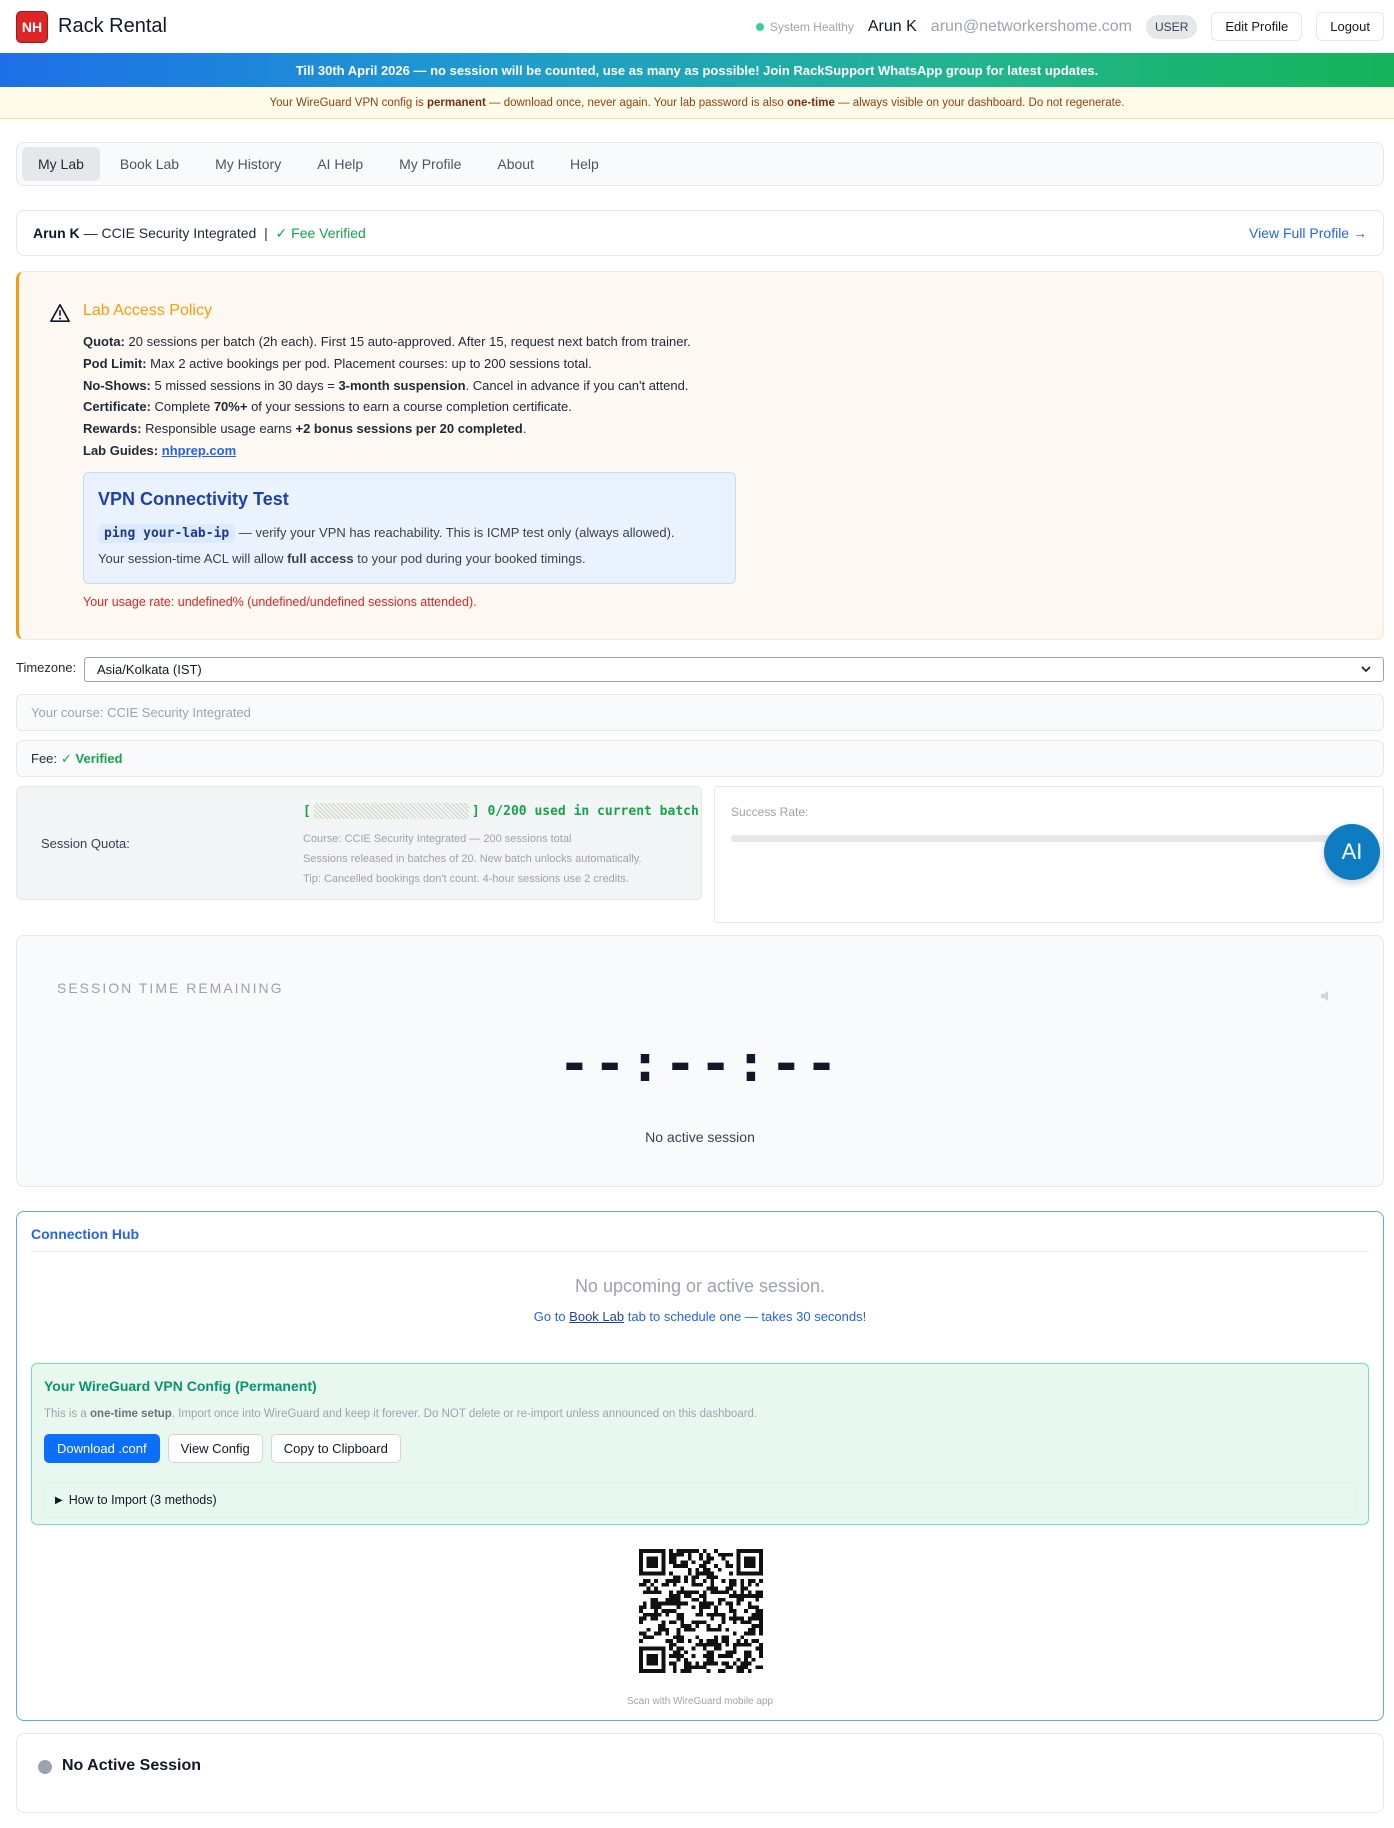 This screenshot has width=1394, height=1828. Describe the element at coordinates (1350, 26) in the screenshot. I see `logout-button: Logout` at that location.